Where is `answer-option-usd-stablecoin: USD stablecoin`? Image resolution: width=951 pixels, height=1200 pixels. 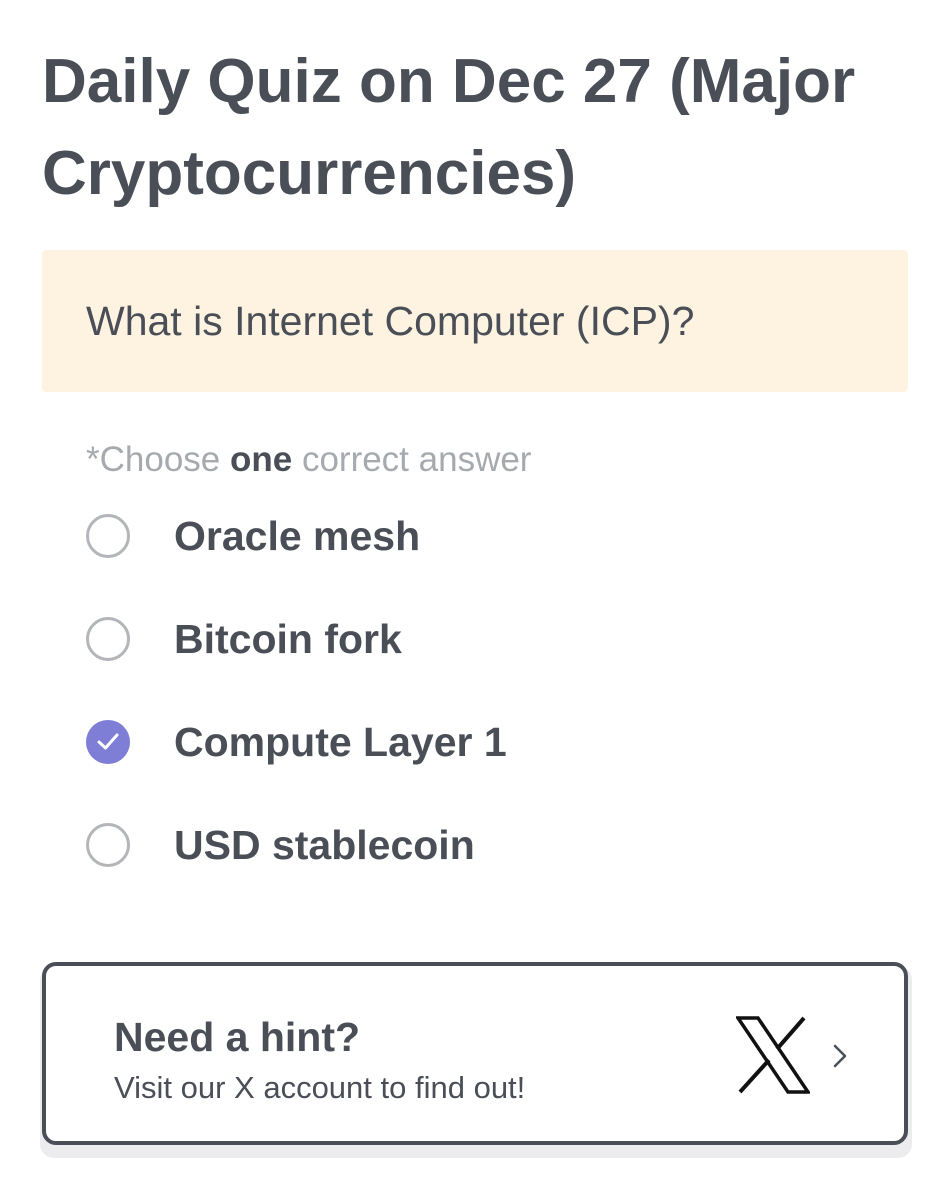 answer-option-usd-stablecoin: USD stablecoin is located at coordinates (496, 844).